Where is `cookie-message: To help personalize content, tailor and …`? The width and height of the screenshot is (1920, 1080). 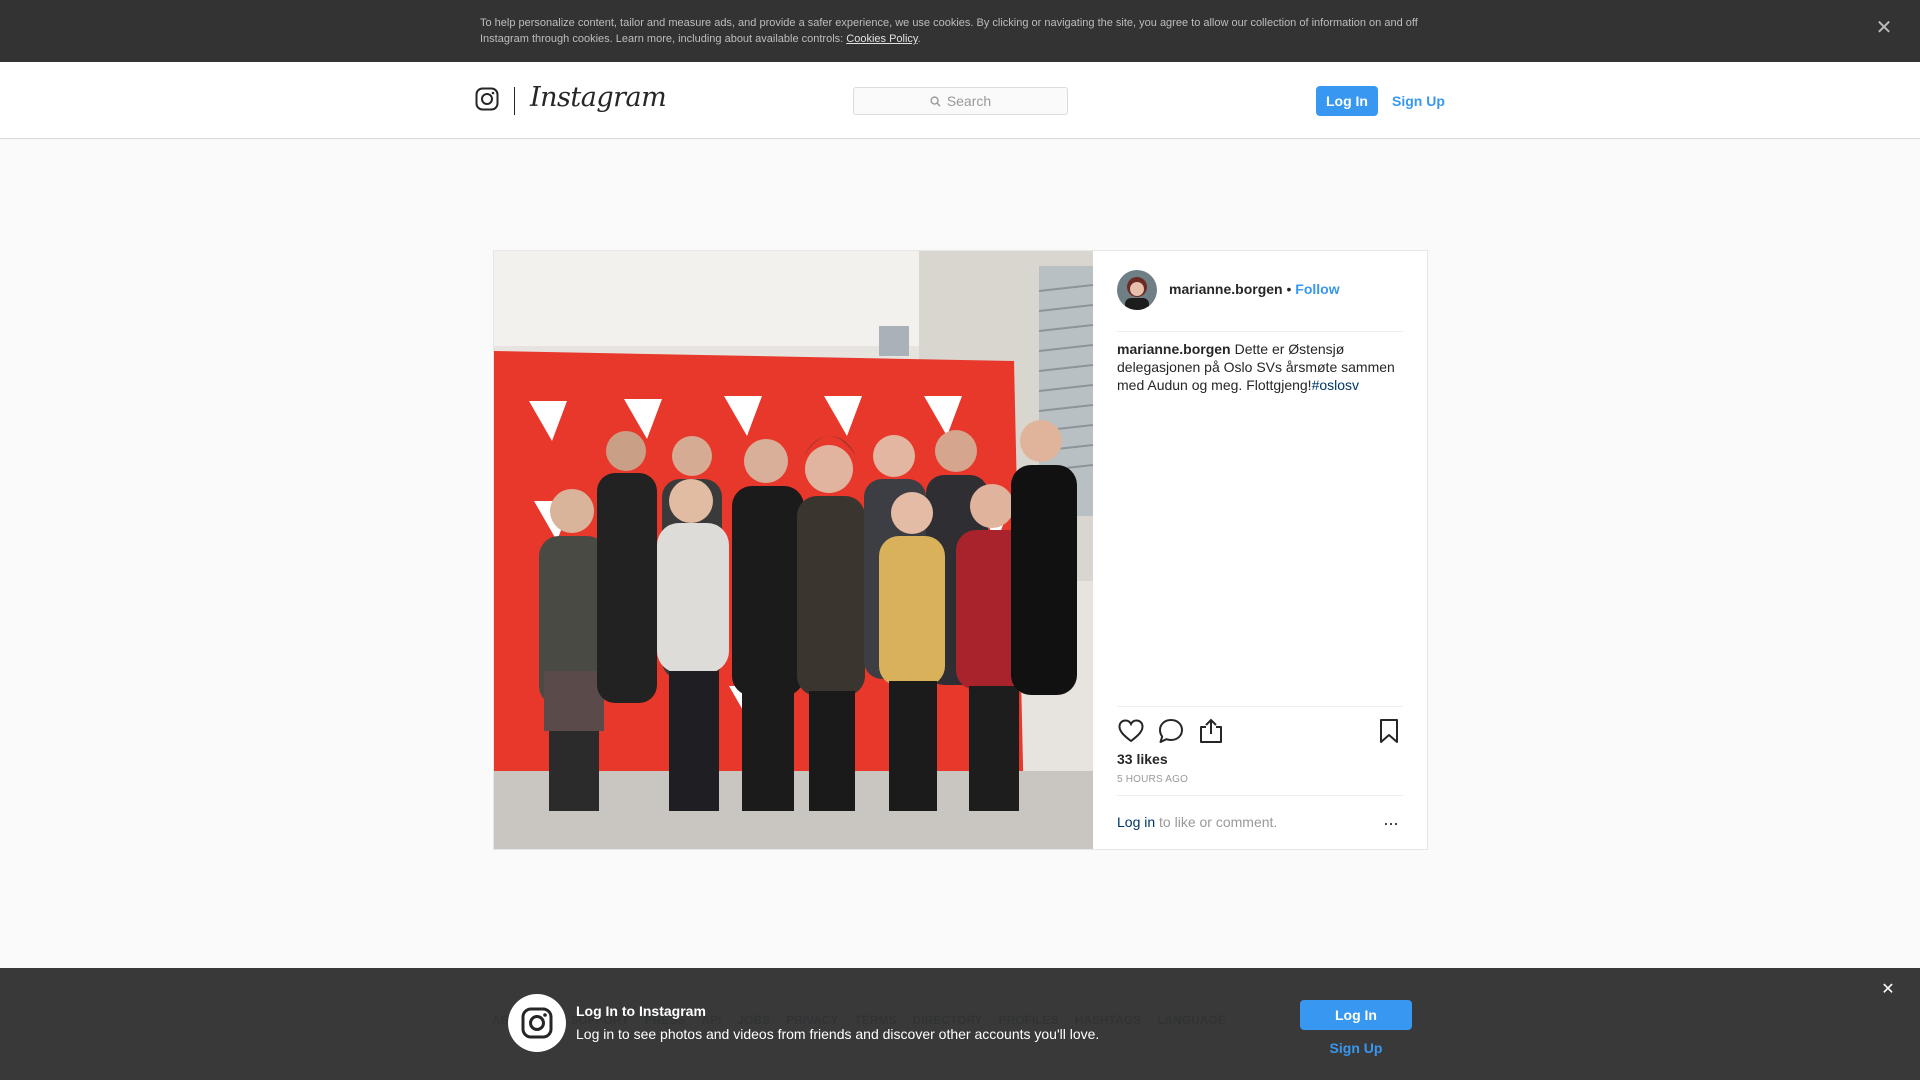
cookie-message: To help personalize content, tailor and … is located at coordinates (949, 31).